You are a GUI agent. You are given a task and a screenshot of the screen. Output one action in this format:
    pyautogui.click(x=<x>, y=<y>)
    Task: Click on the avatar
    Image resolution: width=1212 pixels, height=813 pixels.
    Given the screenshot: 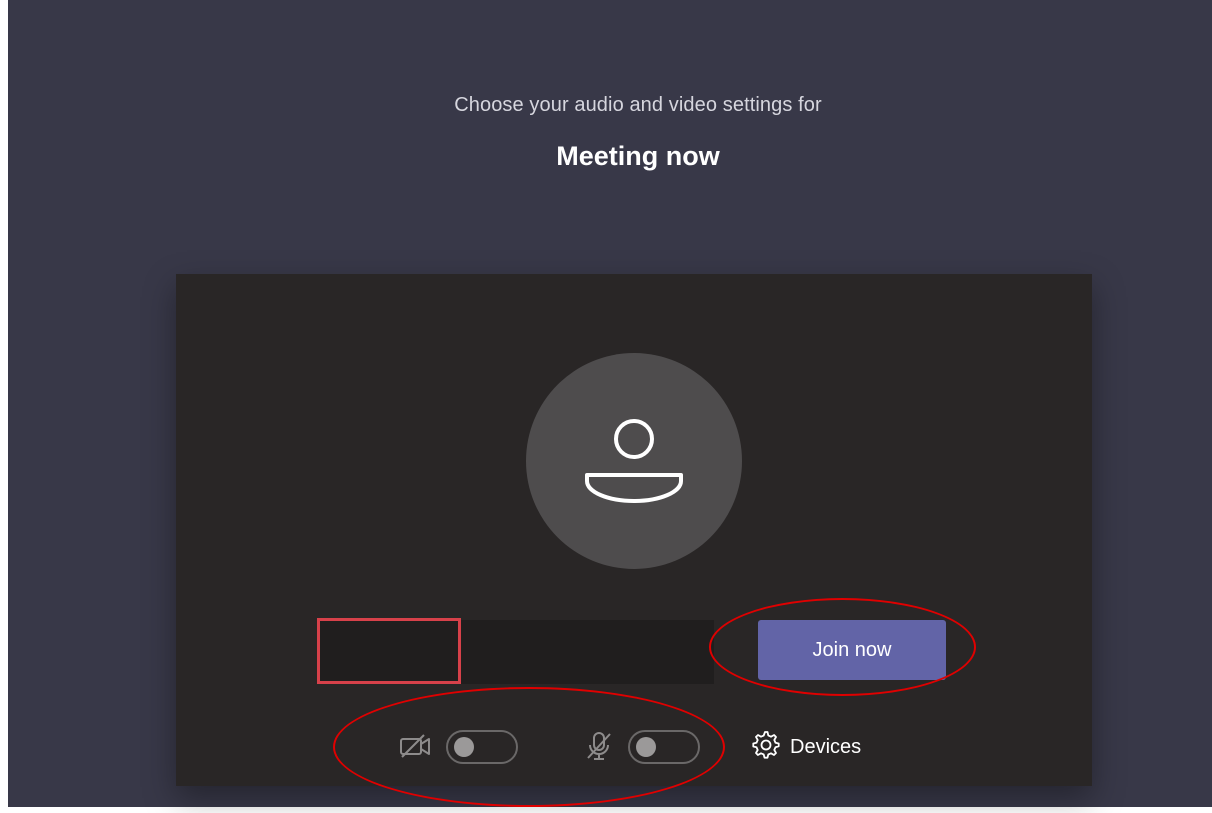 What is the action you would take?
    pyautogui.click(x=634, y=461)
    